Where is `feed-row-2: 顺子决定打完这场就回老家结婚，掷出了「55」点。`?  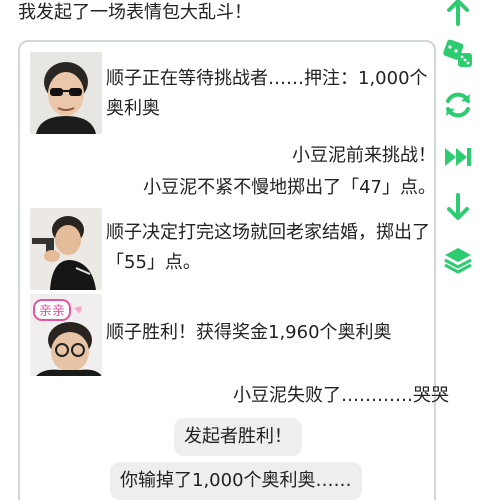
feed-row-2: 顺子决定打完这场就回老家结婚，掷出了「55」点。 is located at coordinates (230, 249).